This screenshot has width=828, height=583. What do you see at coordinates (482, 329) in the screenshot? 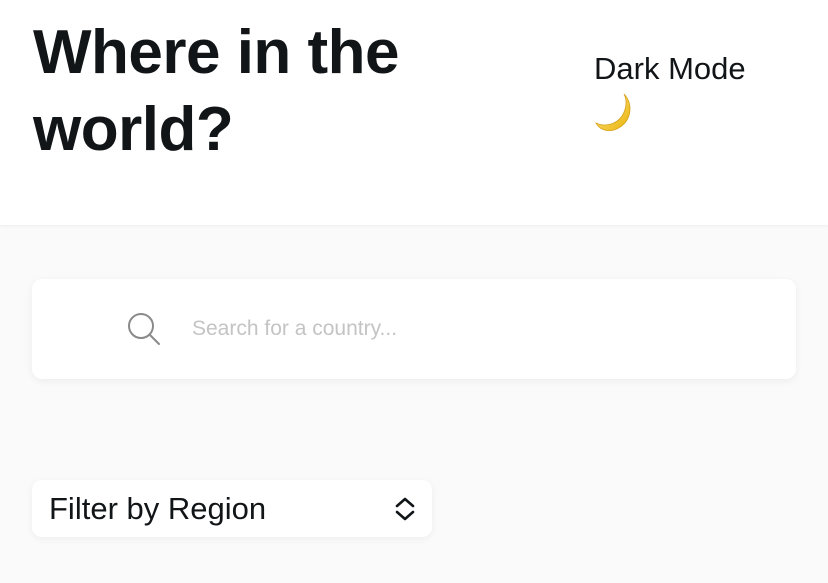
I see `search-input` at bounding box center [482, 329].